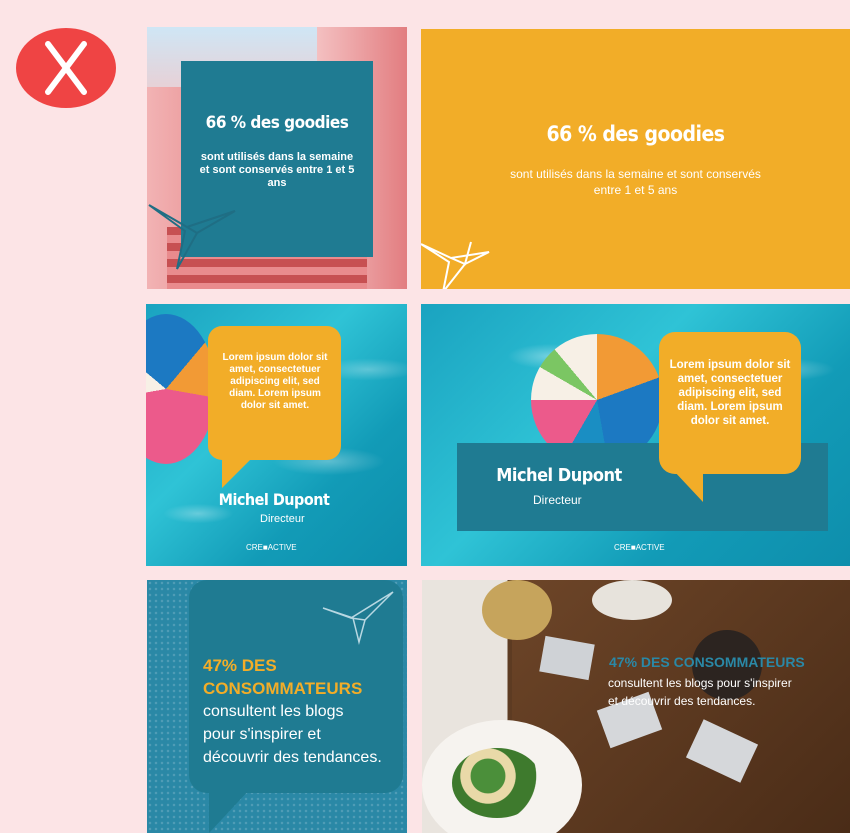  Describe the element at coordinates (682, 701) in the screenshot. I see `stat-body-line: et découvrir des tendances.` at that location.